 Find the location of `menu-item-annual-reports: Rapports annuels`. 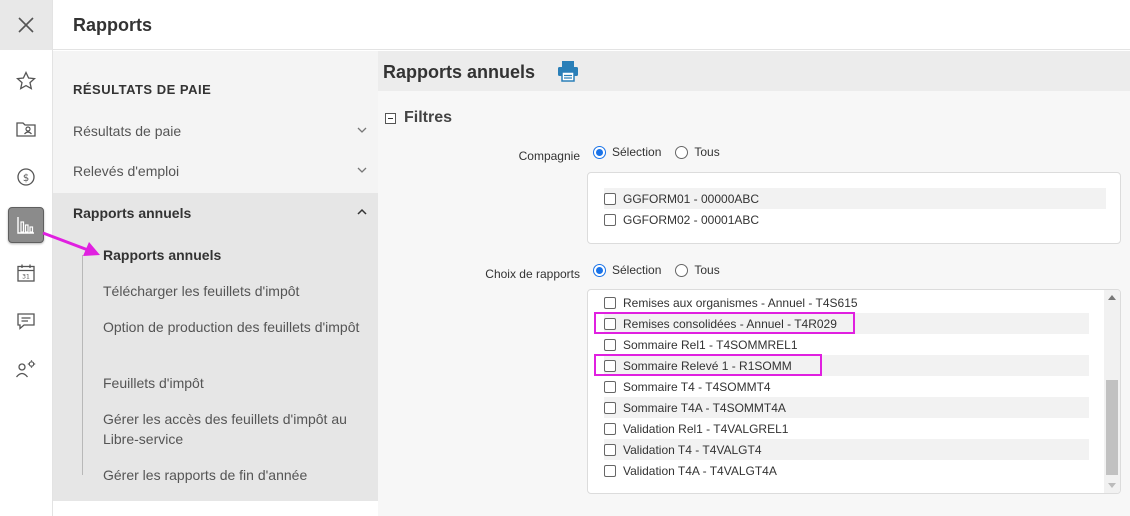

menu-item-annual-reports: Rapports annuels is located at coordinates (215, 213).